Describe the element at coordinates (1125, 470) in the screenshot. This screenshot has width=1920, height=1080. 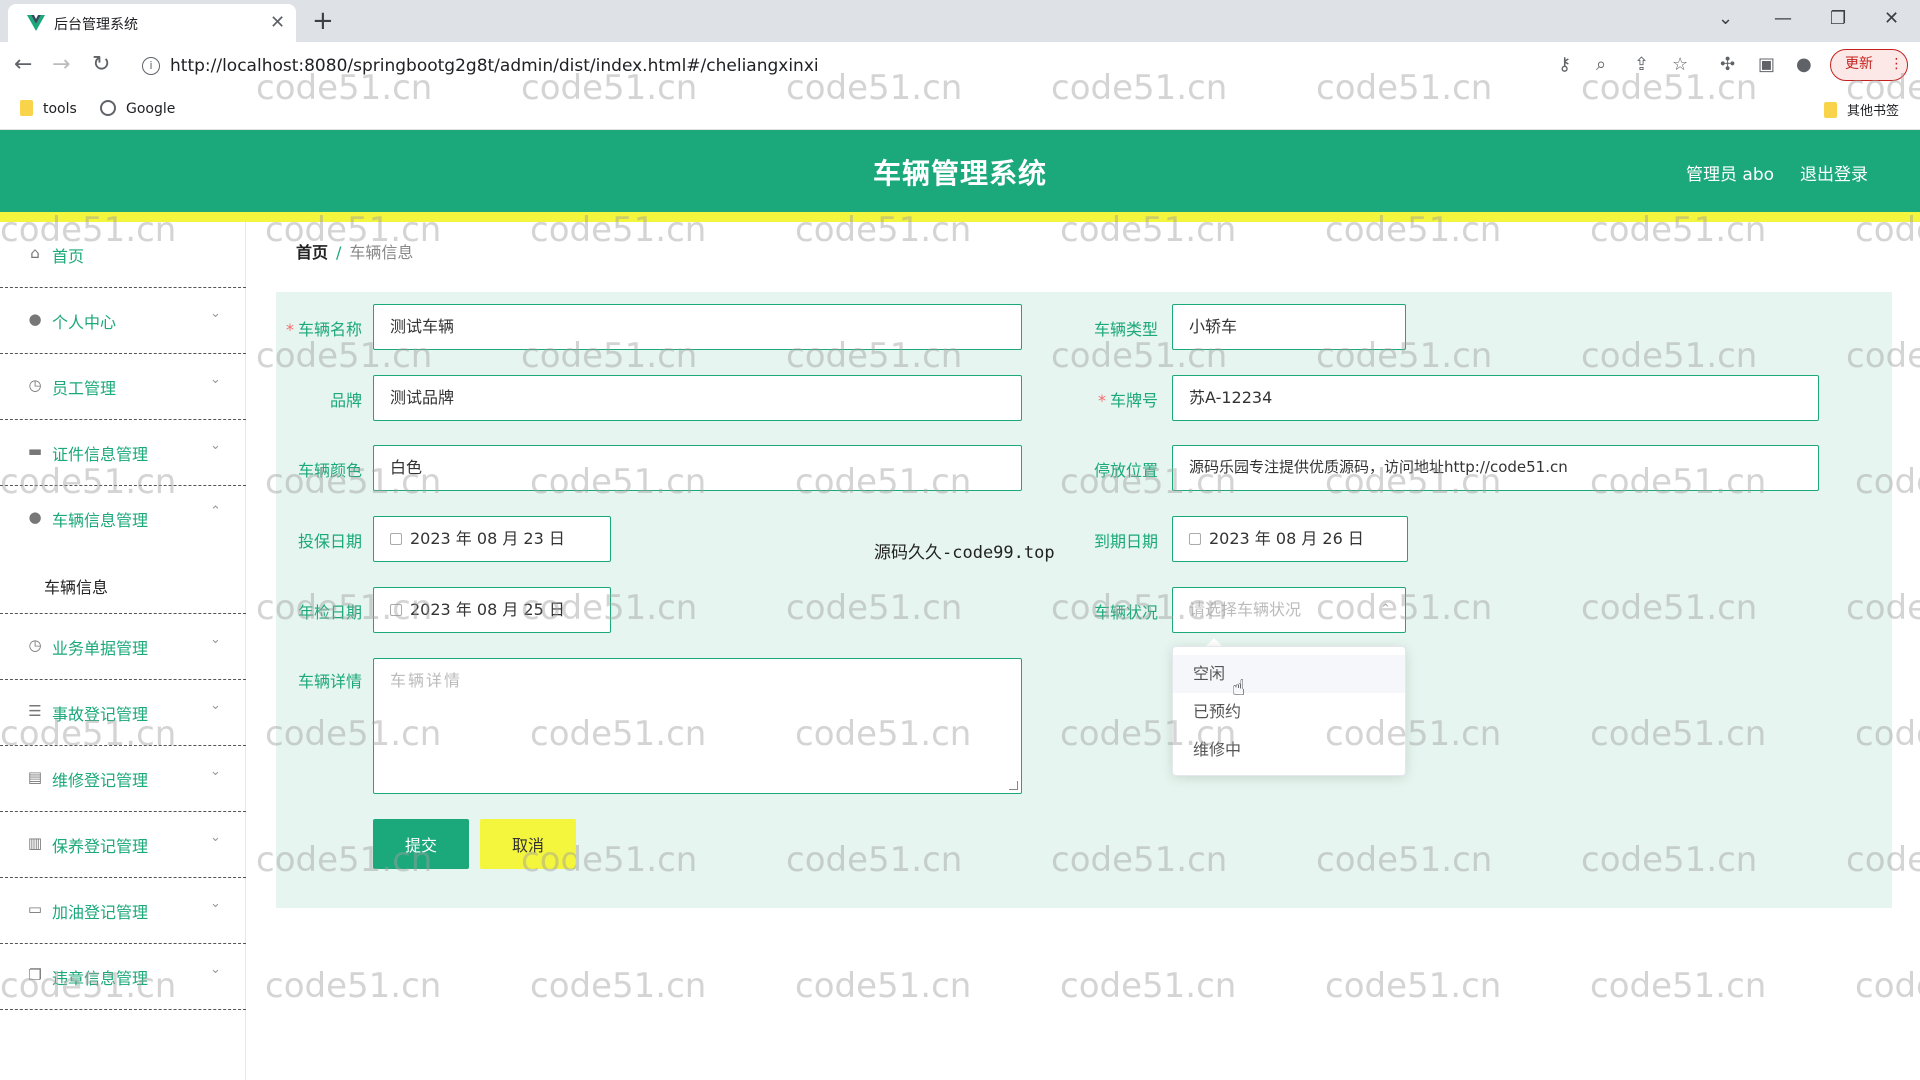
I see `parking-label: 停放位置` at that location.